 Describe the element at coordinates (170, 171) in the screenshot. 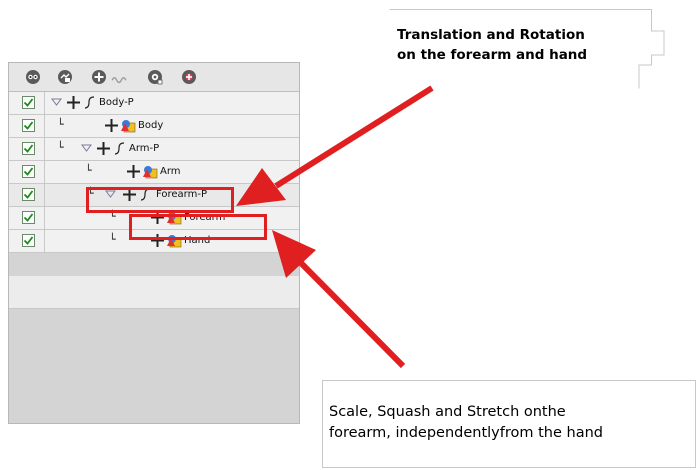

I see `layer-name: Arm` at that location.